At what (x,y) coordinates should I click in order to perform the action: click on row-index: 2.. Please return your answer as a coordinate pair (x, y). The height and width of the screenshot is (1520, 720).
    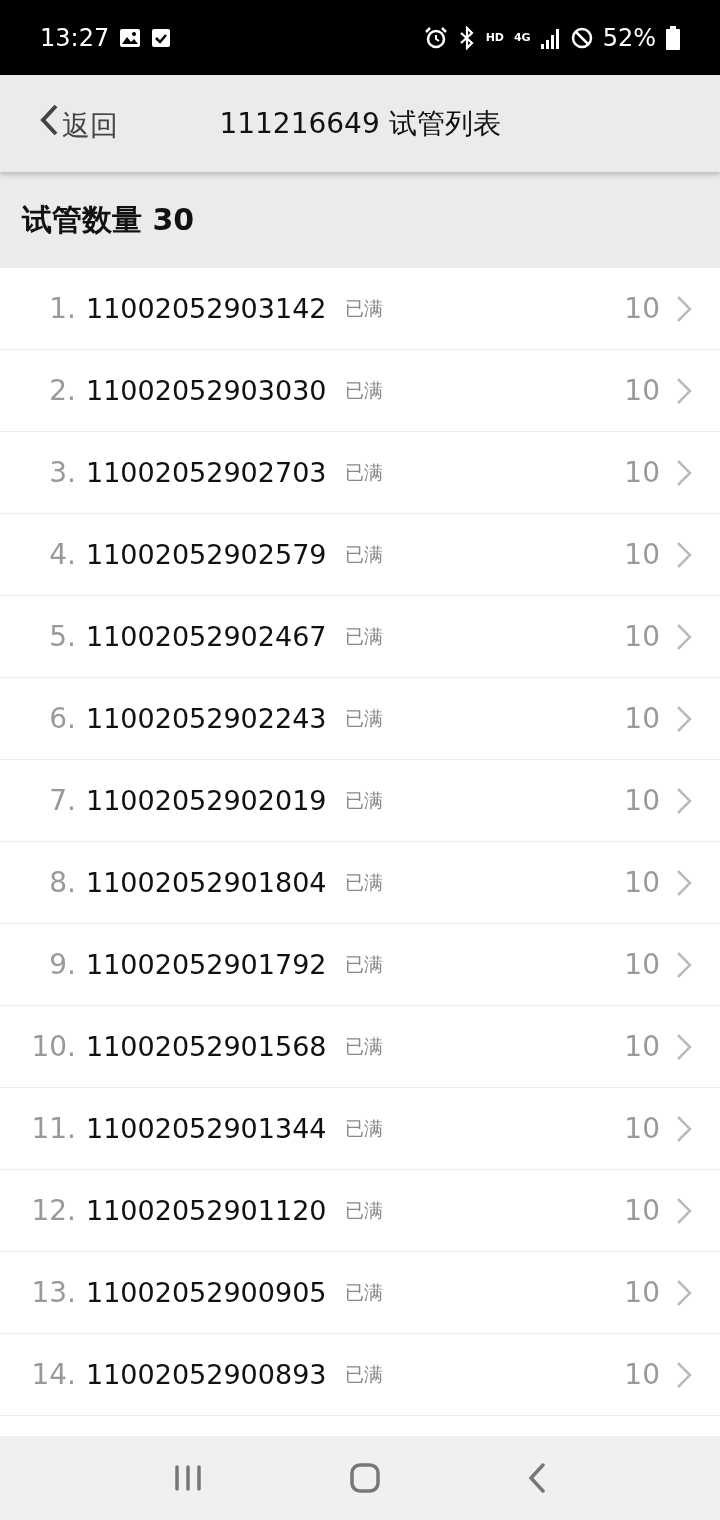
    Looking at the image, I should click on (62, 390).